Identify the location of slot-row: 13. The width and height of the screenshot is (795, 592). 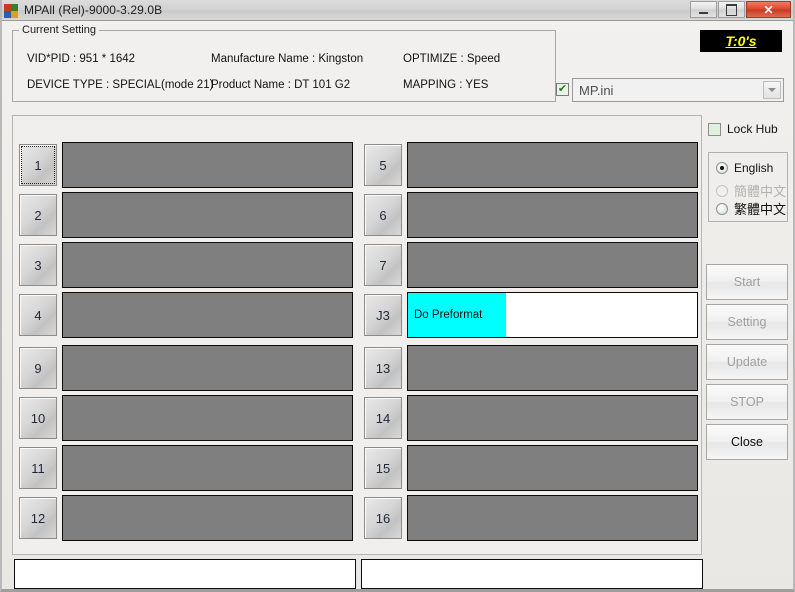
(531, 368).